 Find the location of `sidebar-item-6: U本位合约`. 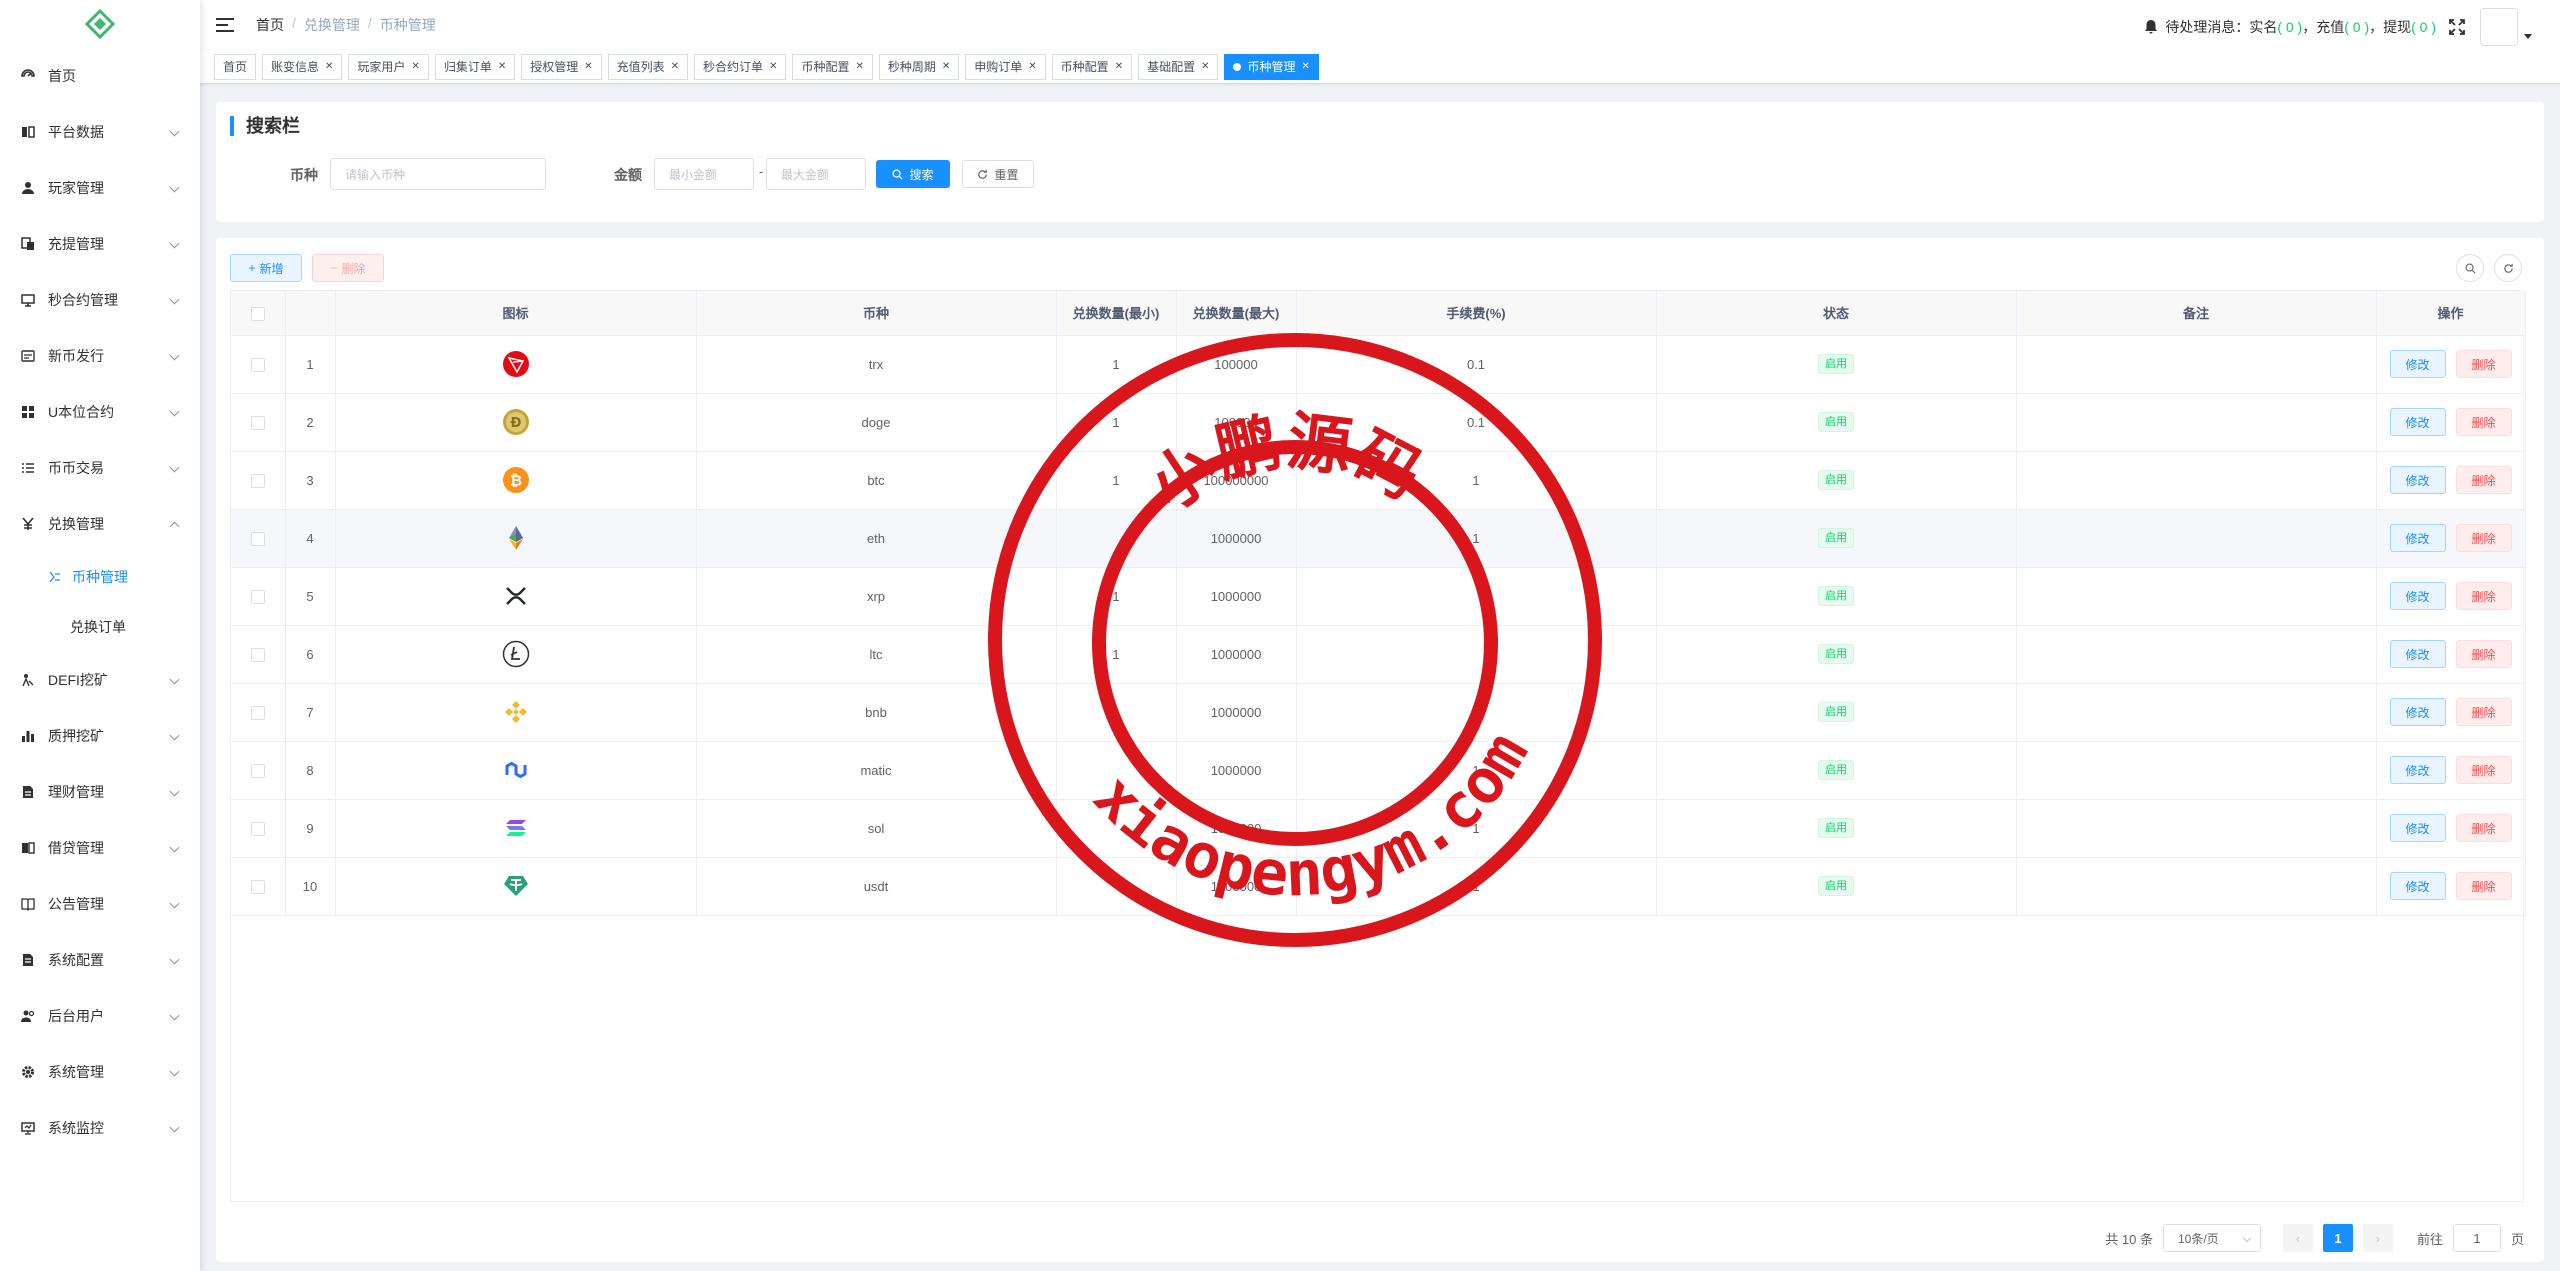

sidebar-item-6: U本位合约 is located at coordinates (100, 412).